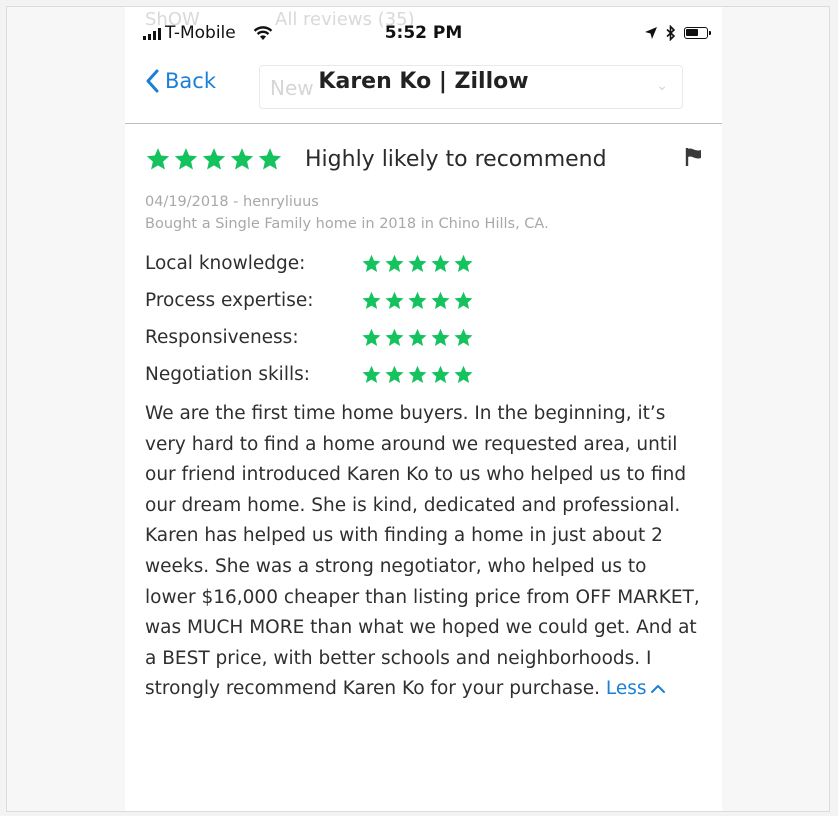 The image size is (838, 816). I want to click on overall-star-rating, so click(214, 159).